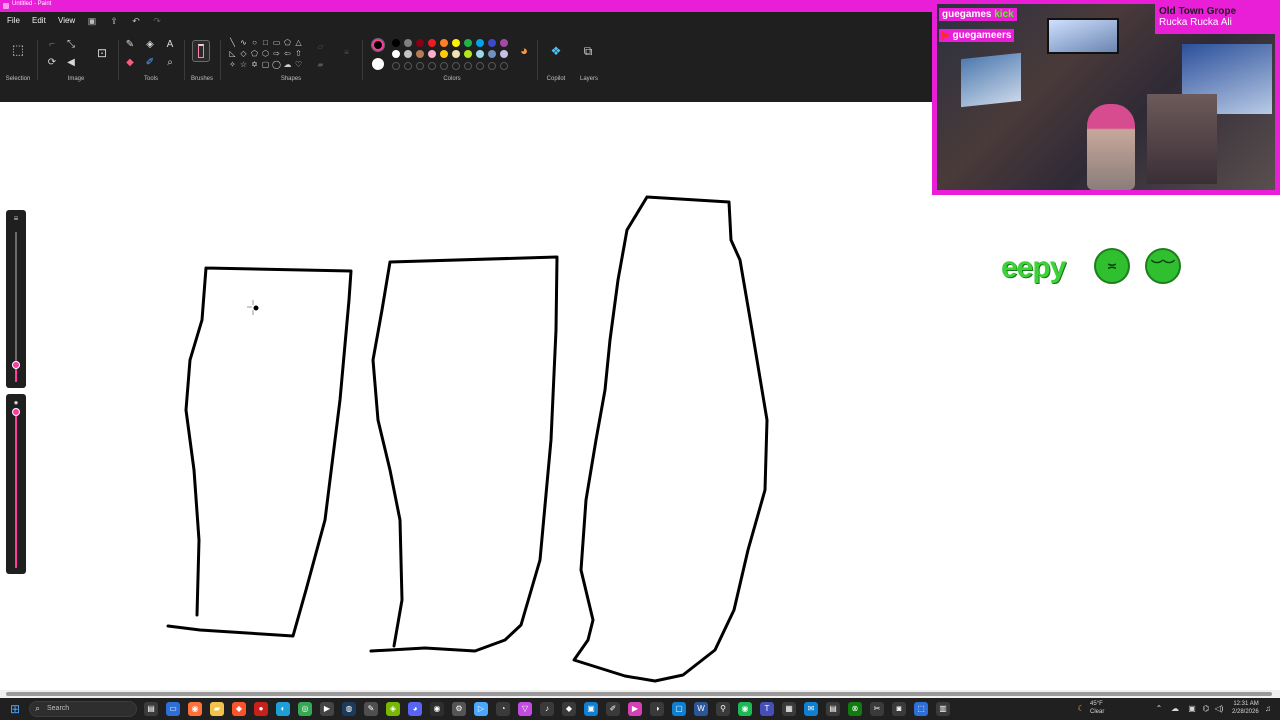  I want to click on photos-icon: ▣, so click(591, 709).